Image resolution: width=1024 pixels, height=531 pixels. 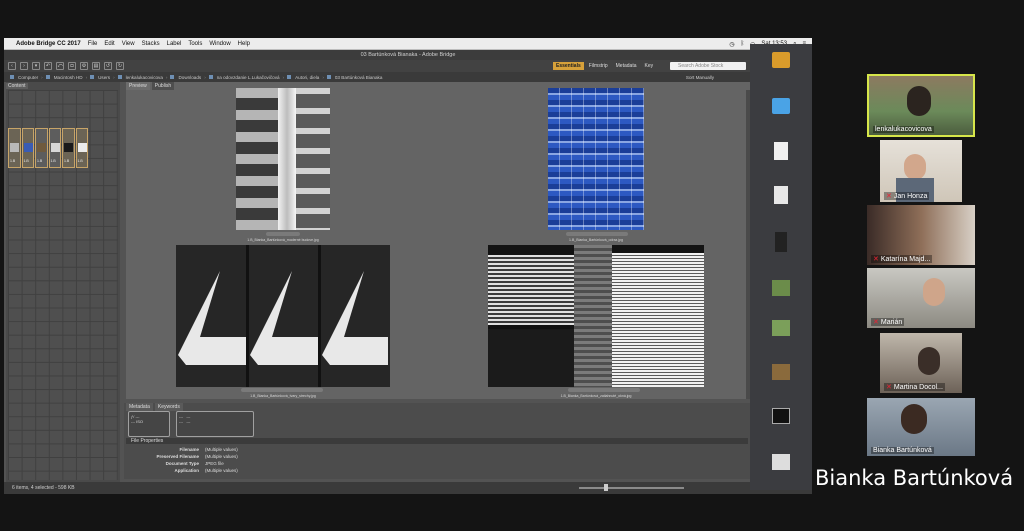 What do you see at coordinates (84, 66) in the screenshot?
I see `refine-icon: ⚙` at bounding box center [84, 66].